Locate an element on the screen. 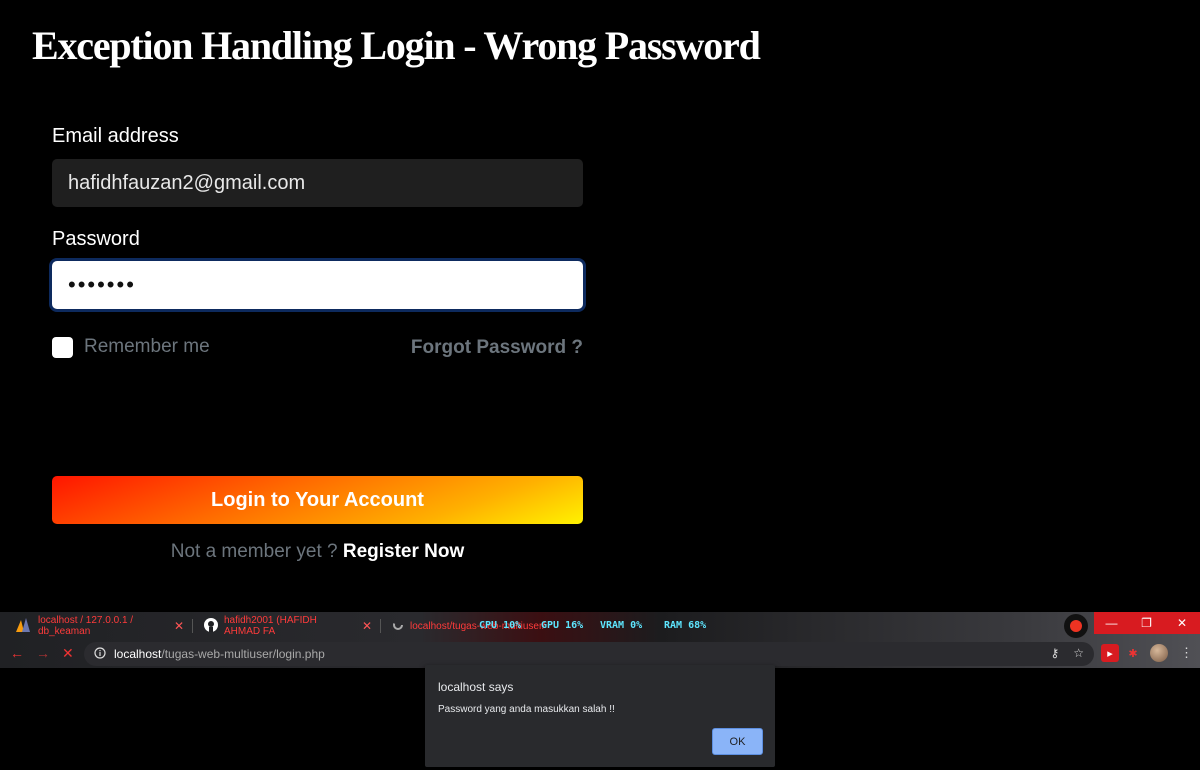  email-label: Email address is located at coordinates (115, 136).